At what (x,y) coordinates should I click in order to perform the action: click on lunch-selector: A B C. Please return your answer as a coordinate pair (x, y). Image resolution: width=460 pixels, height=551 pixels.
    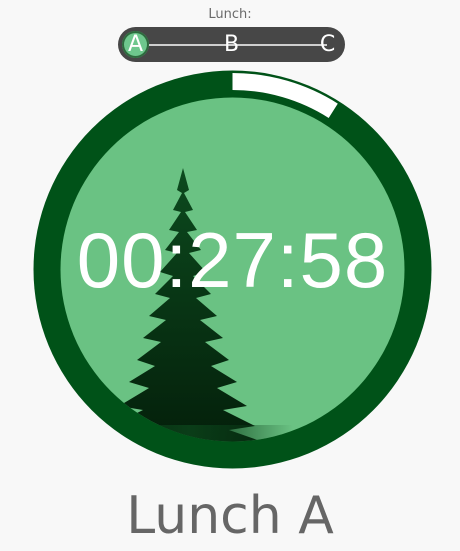
    Looking at the image, I should click on (231, 44).